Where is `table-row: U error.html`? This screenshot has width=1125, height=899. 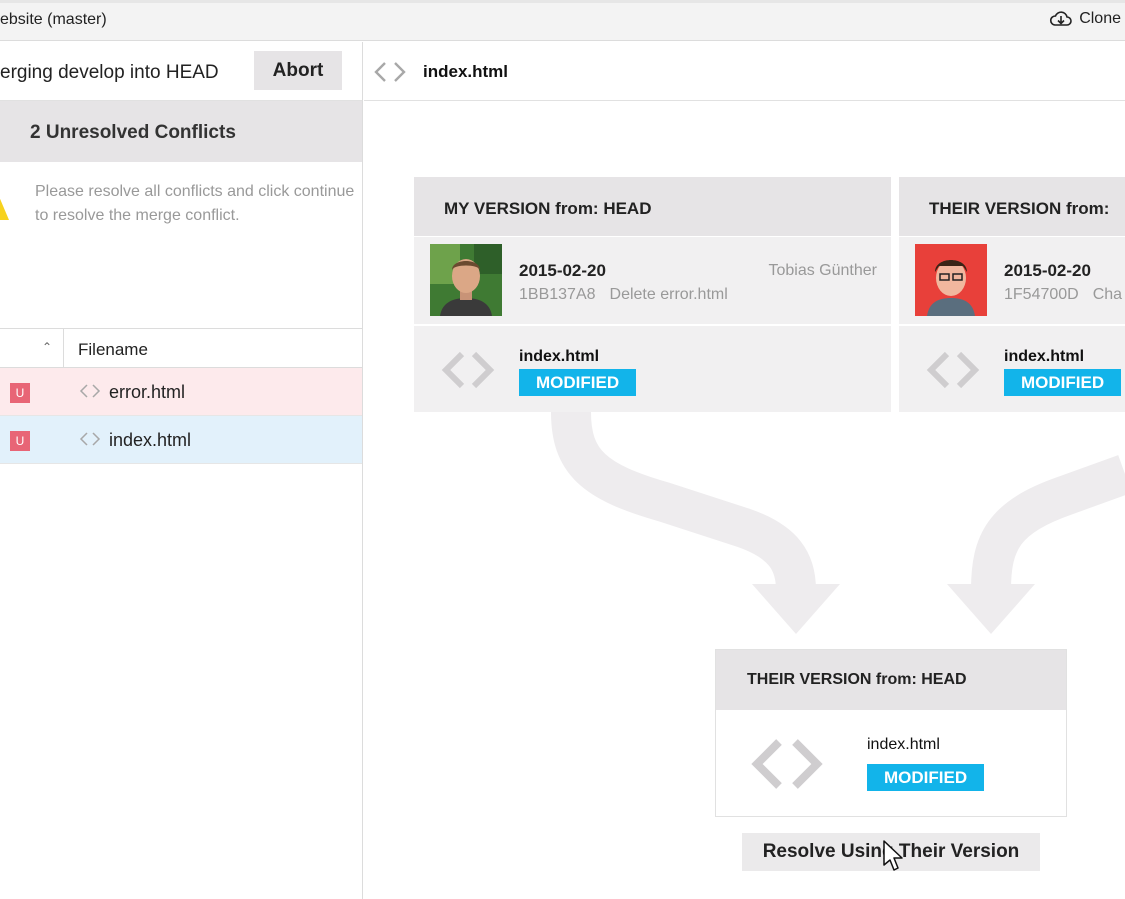
table-row: U error.html is located at coordinates (181, 392).